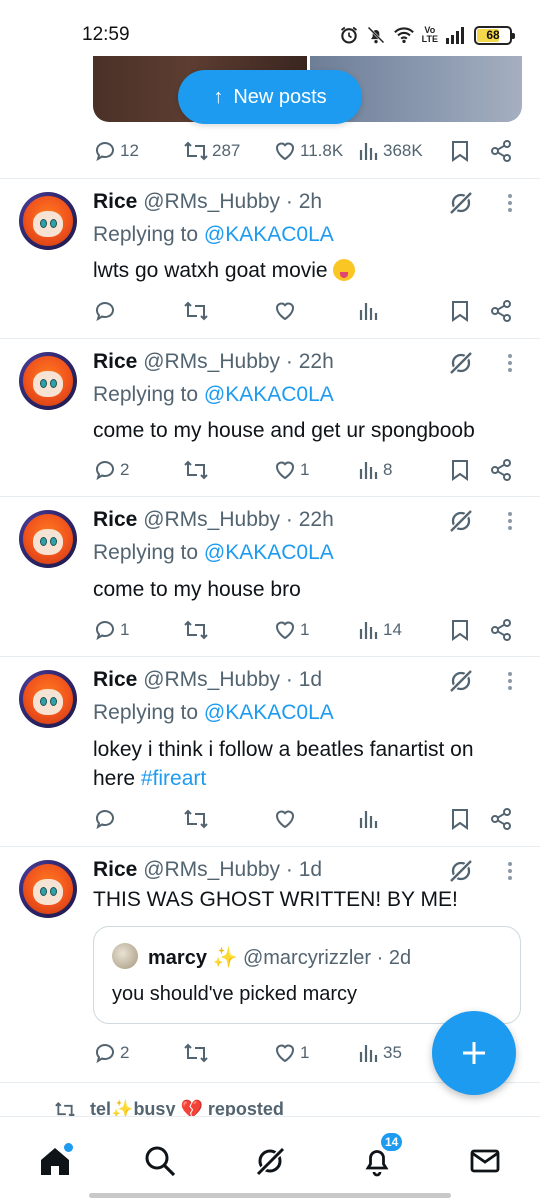  I want to click on gesture-bar, so click(270, 1195).